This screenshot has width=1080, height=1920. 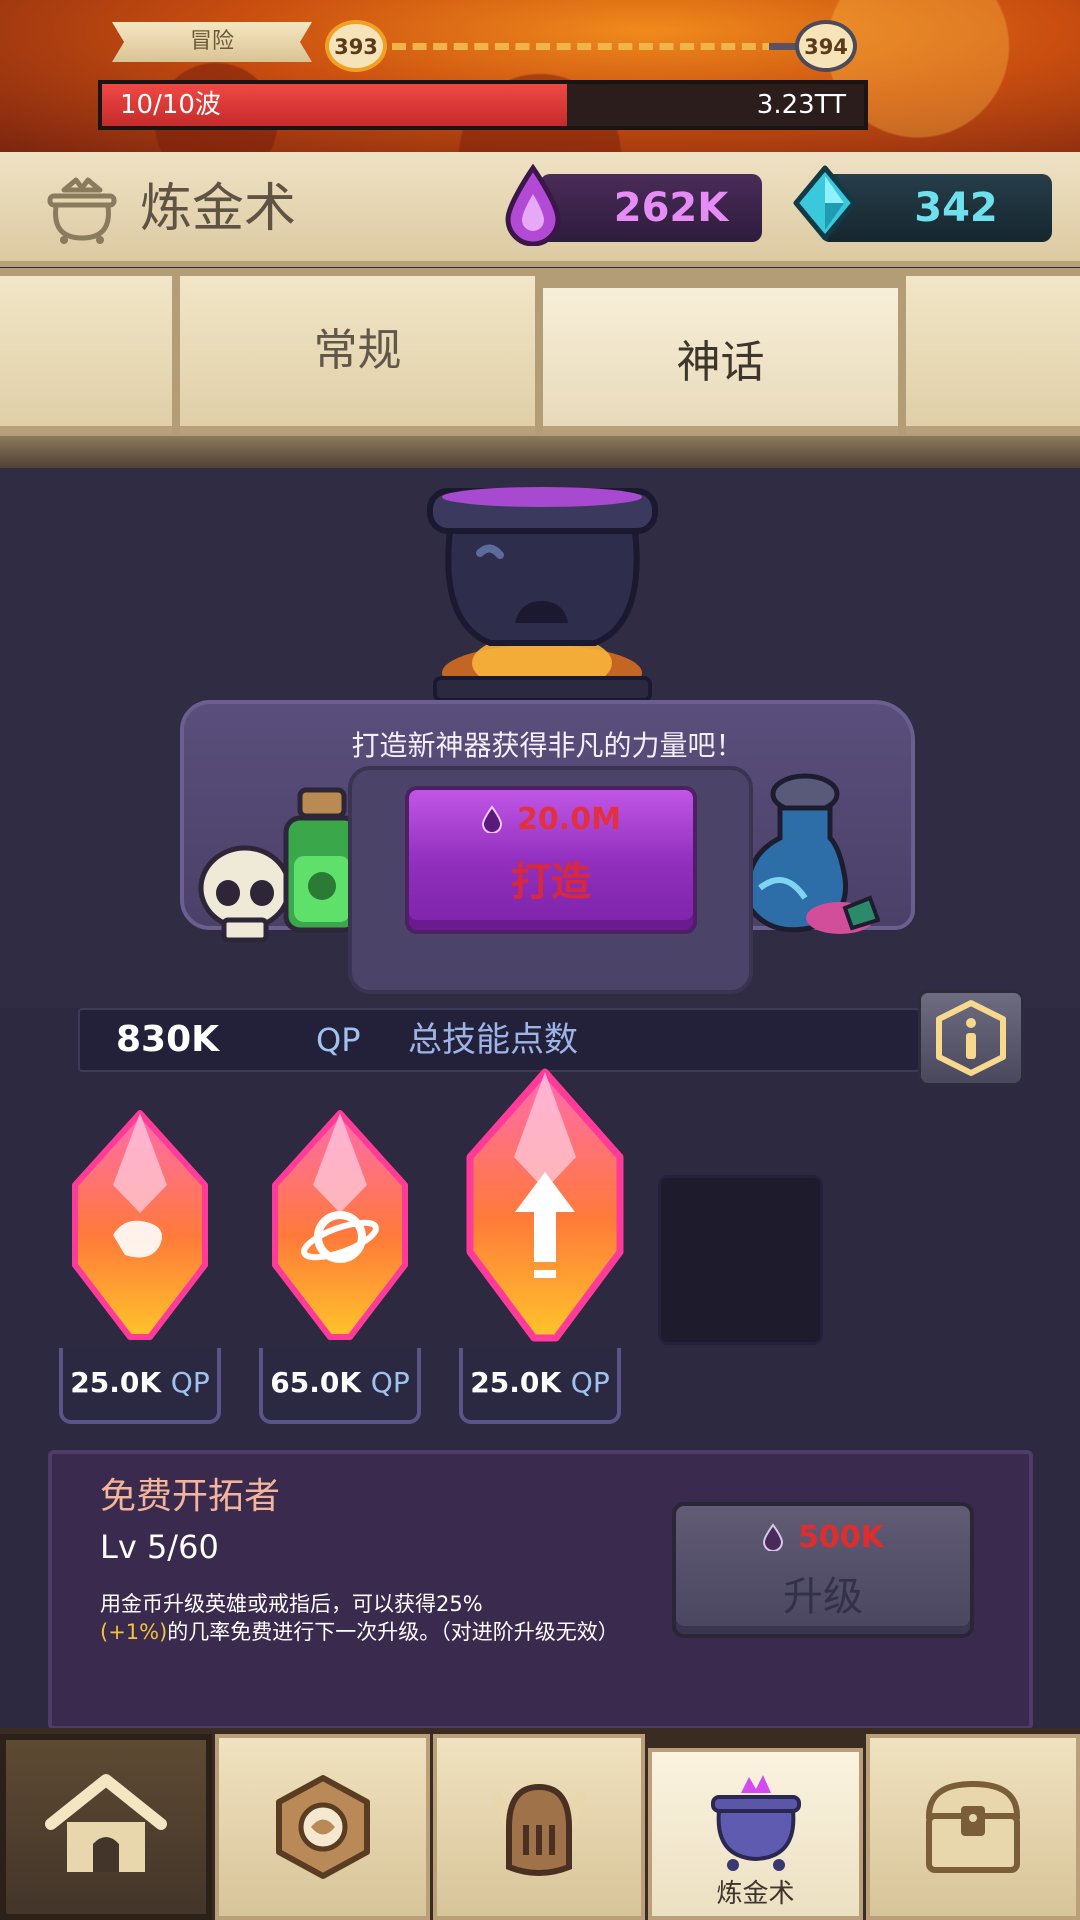 I want to click on skill-points-value: 830K, so click(x=168, y=1039).